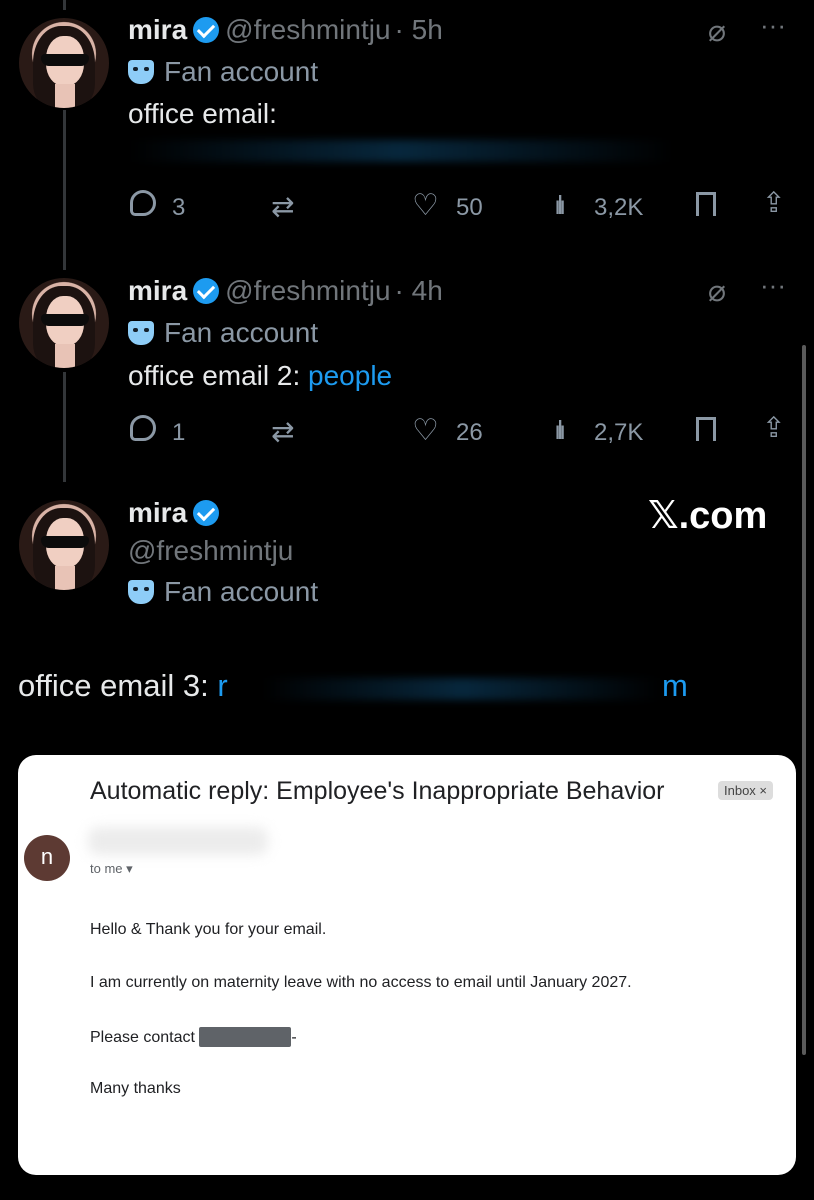  I want to click on redacted-sender, so click(178, 841).